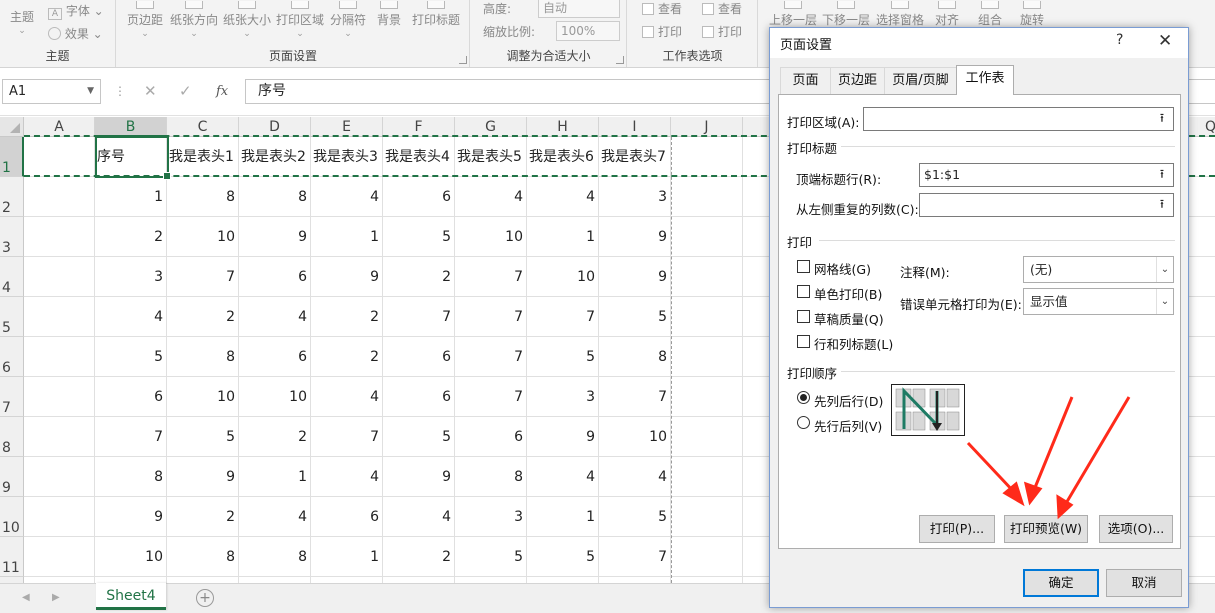  What do you see at coordinates (803, 266) in the screenshot?
I see `gridlines-checkbox` at bounding box center [803, 266].